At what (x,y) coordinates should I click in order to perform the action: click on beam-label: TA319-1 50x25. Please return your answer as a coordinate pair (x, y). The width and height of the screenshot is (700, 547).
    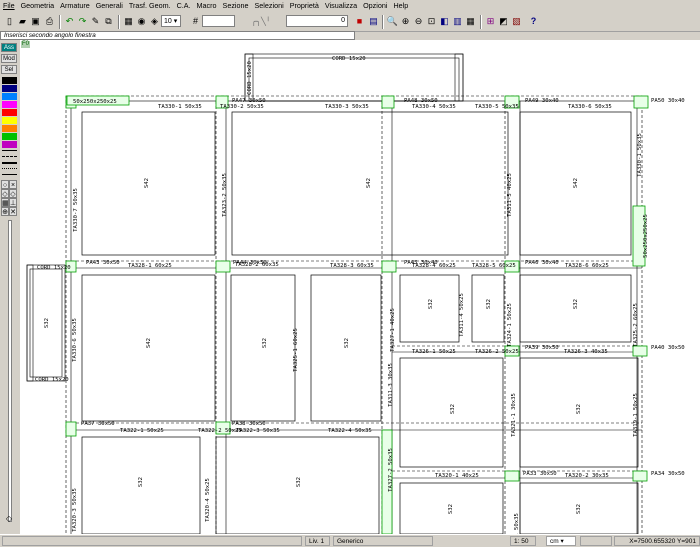
    Looking at the image, I should click on (636, 415).